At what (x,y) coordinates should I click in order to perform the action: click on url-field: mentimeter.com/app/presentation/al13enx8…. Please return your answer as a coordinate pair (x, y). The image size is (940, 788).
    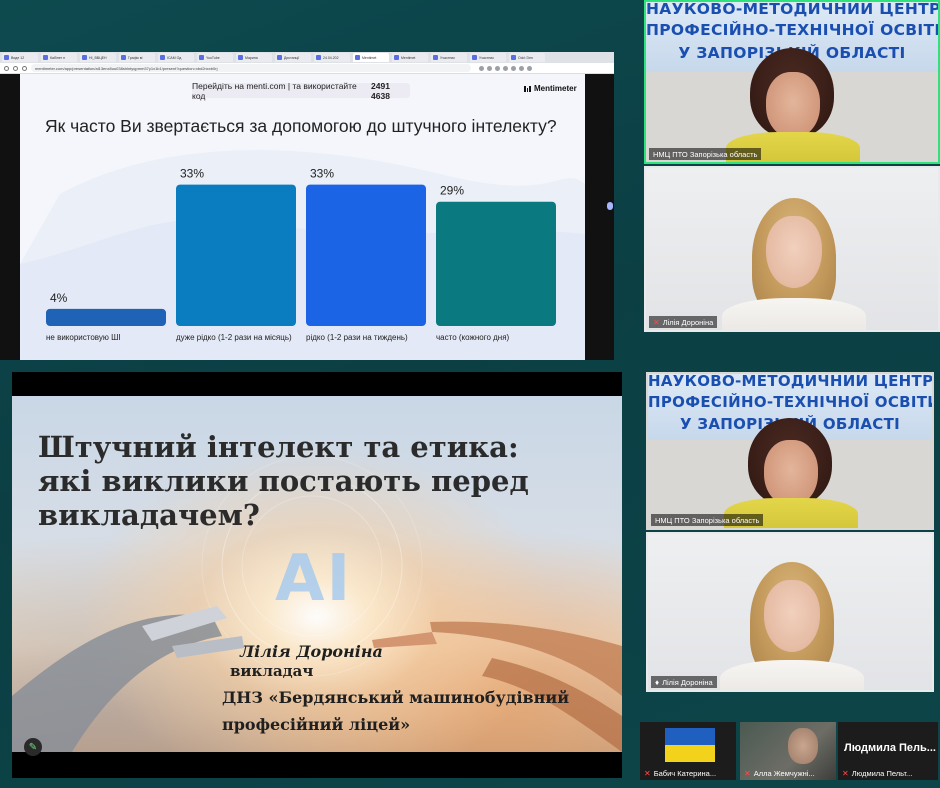
    Looking at the image, I should click on (251, 68).